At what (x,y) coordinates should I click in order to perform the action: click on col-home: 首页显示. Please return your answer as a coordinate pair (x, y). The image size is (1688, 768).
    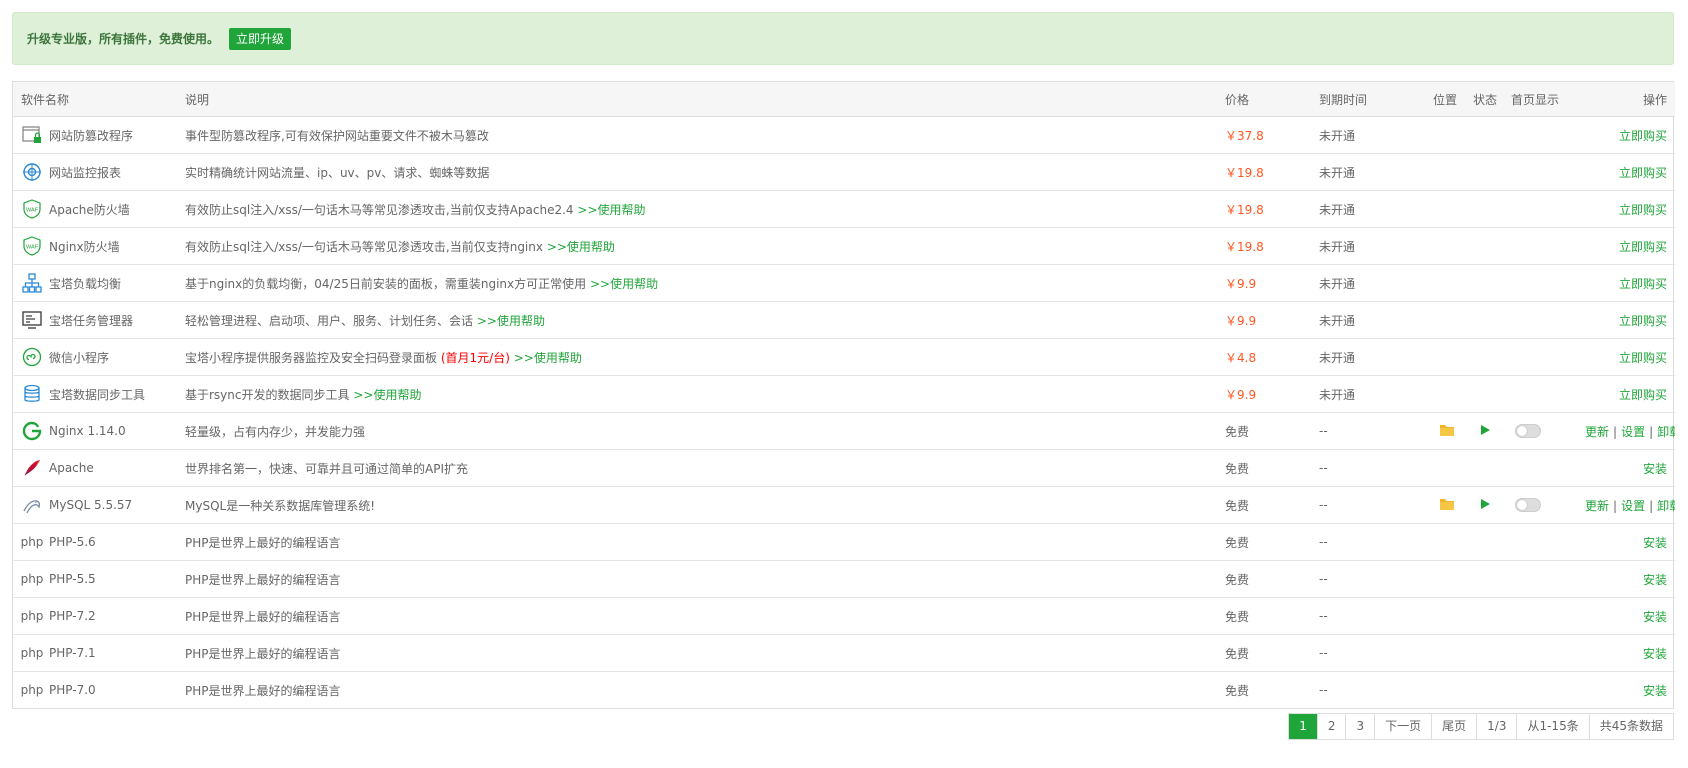
    Looking at the image, I should click on (1542, 99).